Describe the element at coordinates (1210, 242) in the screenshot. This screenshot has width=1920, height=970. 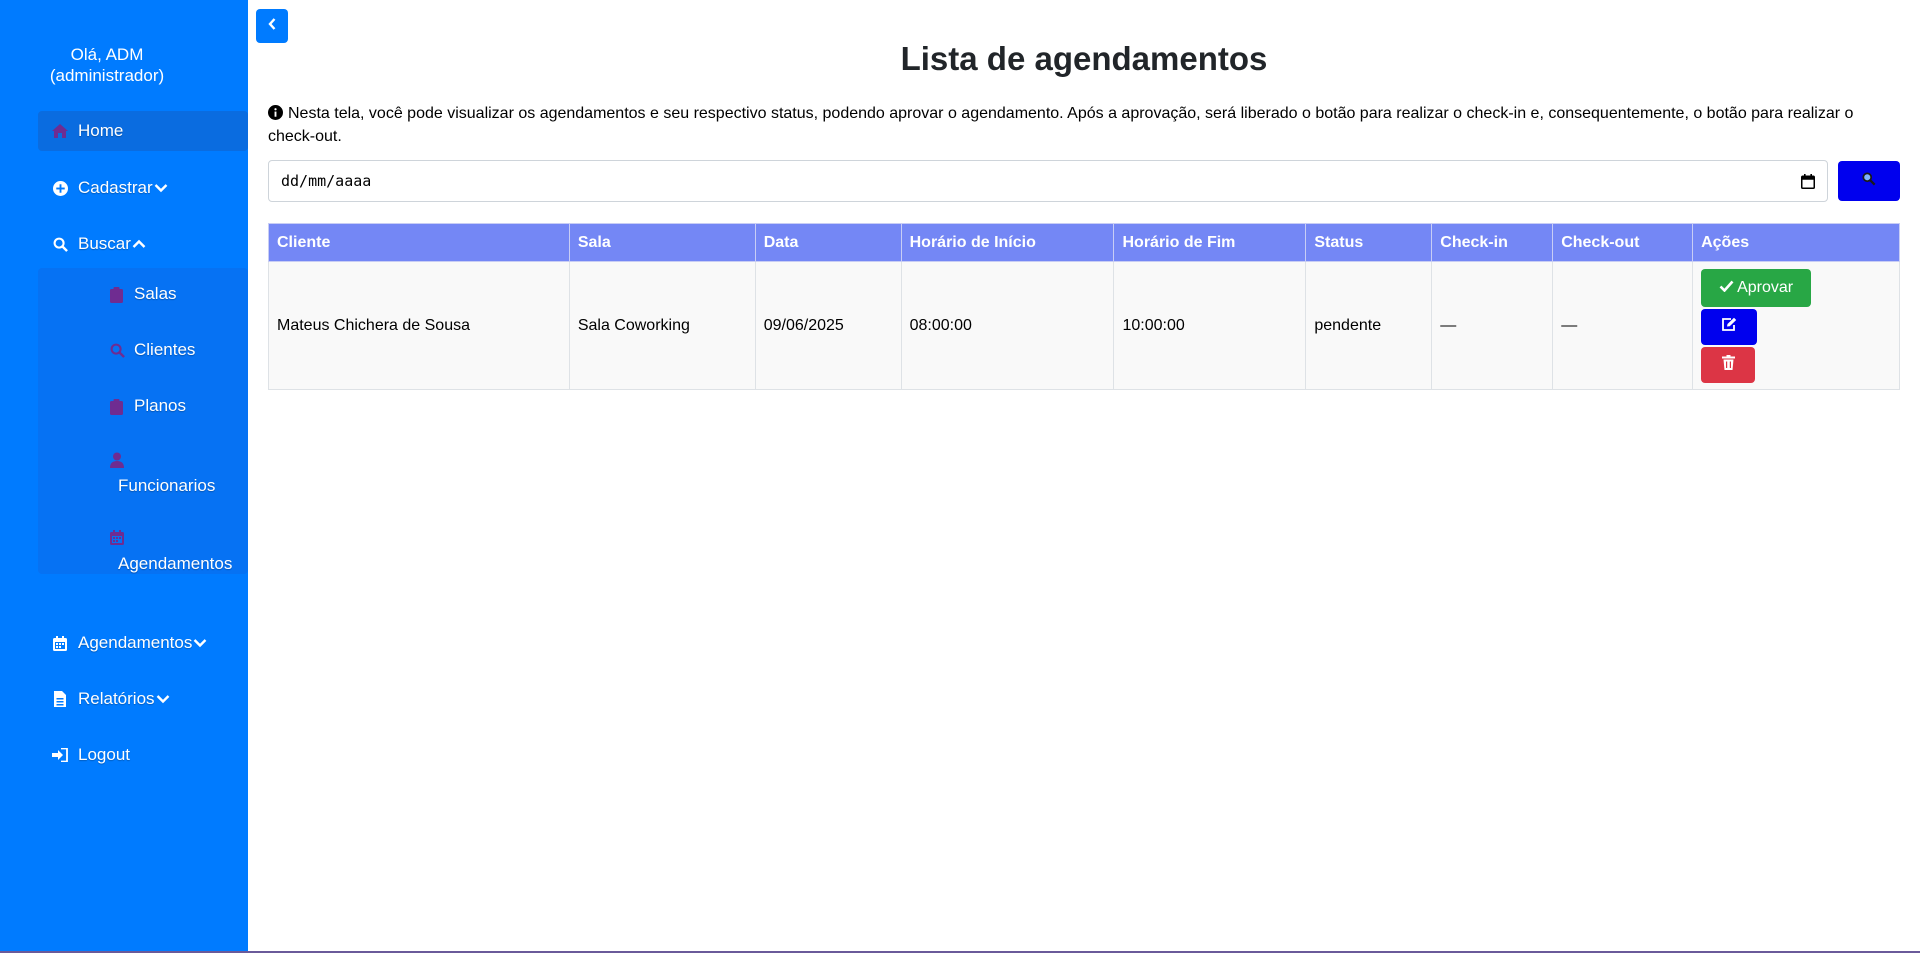
I see `column-header-fim: Horário de Fim` at that location.